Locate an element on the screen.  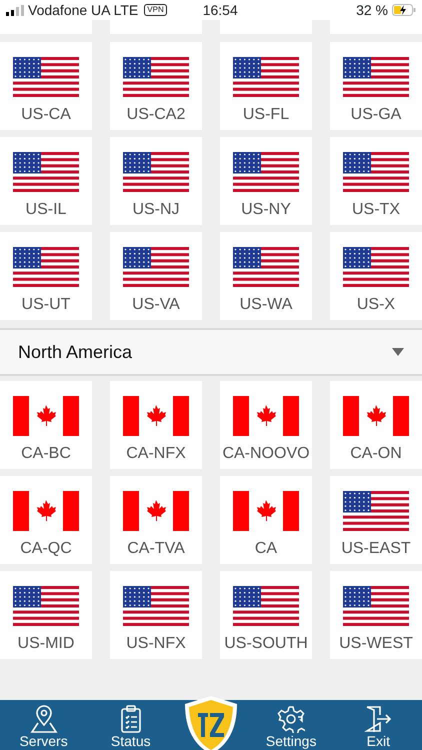
settings-tab: Settings is located at coordinates (291, 727).